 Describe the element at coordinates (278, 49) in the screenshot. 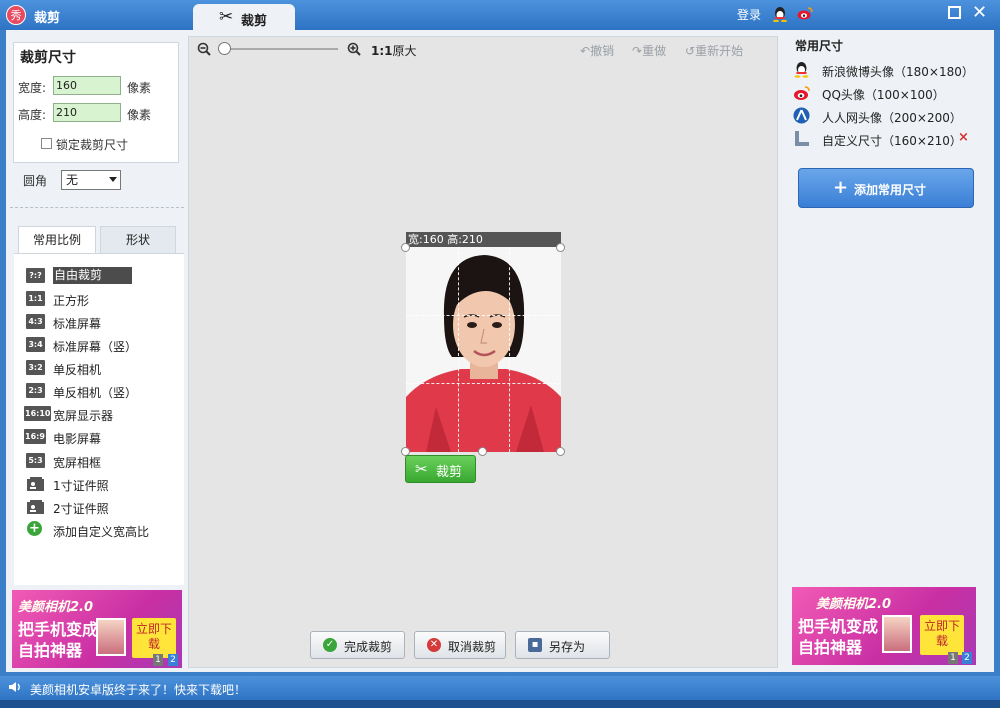

I see `zoom-slider` at that location.